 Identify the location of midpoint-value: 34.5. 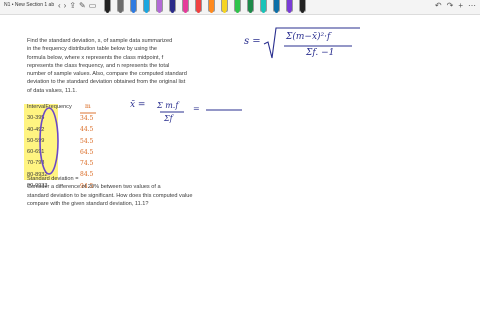
(87, 118).